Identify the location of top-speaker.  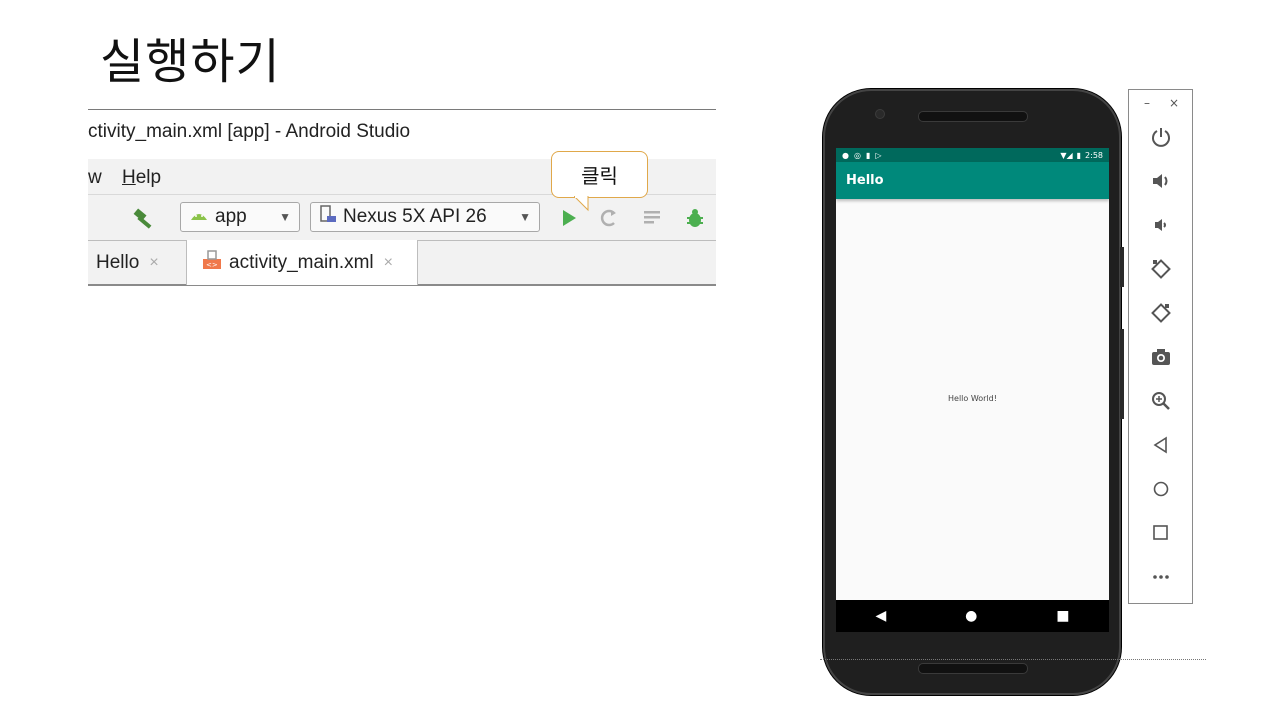
(973, 116).